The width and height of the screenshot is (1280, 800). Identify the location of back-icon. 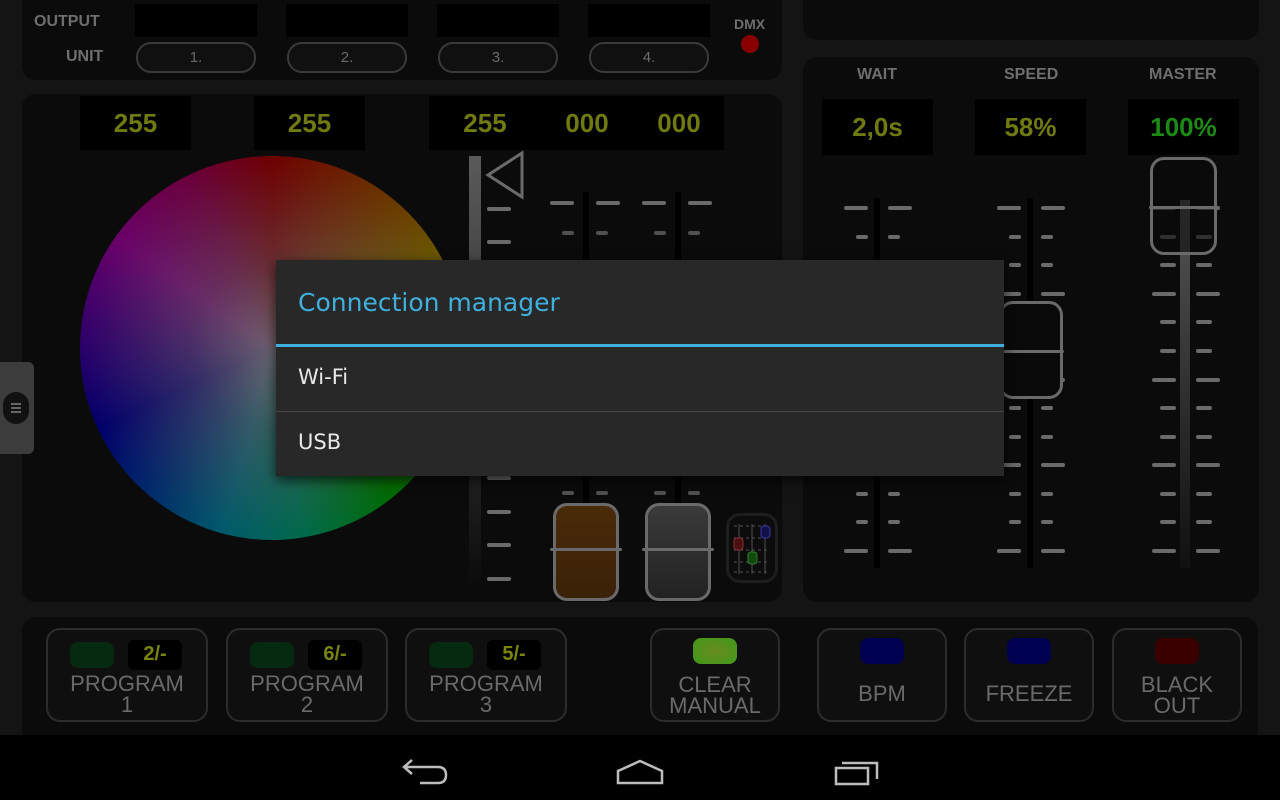
(425, 772).